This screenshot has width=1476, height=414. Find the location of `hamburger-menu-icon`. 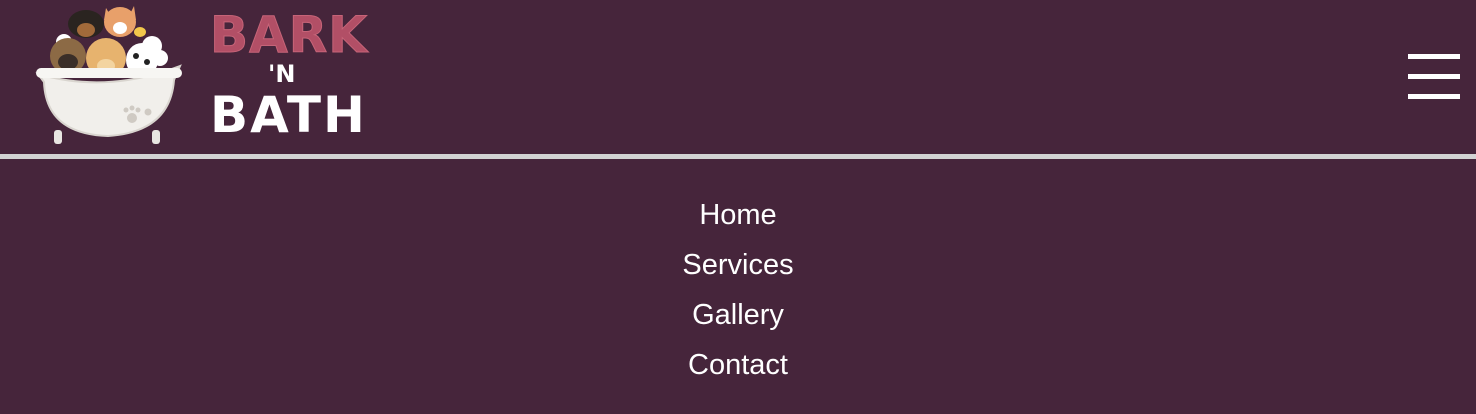

hamburger-menu-icon is located at coordinates (1434, 77).